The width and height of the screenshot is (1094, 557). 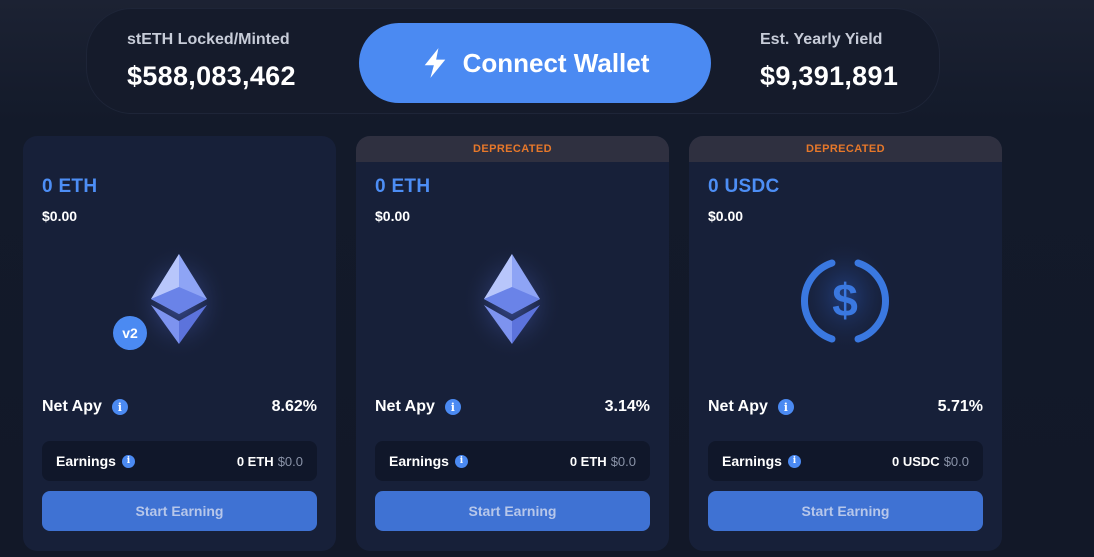 I want to click on connect-wallet-button: Connect Wallet, so click(x=535, y=63).